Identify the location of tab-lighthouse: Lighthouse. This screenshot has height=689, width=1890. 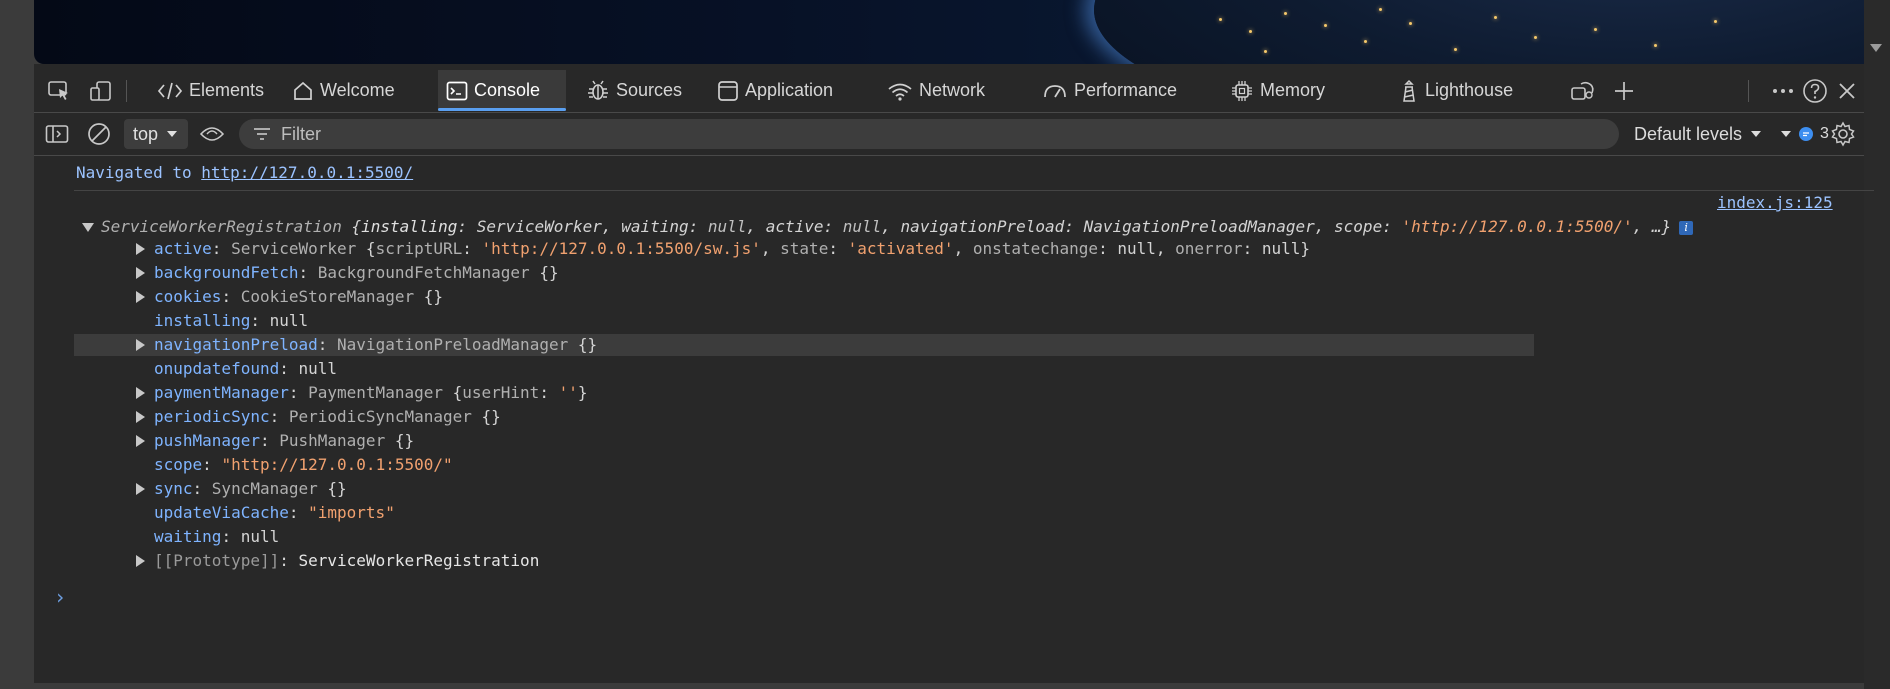
(1456, 90).